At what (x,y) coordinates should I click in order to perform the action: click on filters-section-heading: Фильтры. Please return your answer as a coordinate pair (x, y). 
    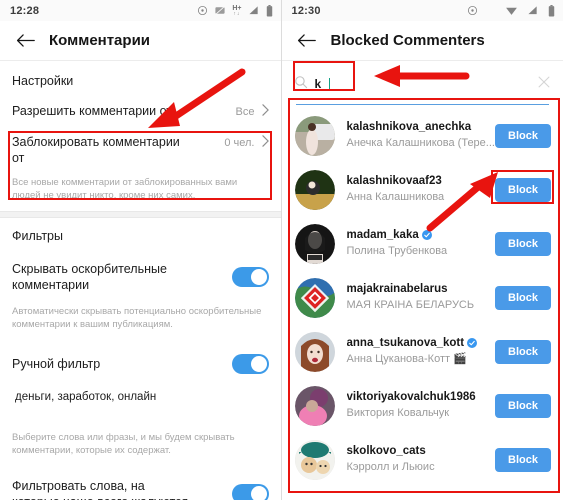
    Looking at the image, I should click on (37, 236).